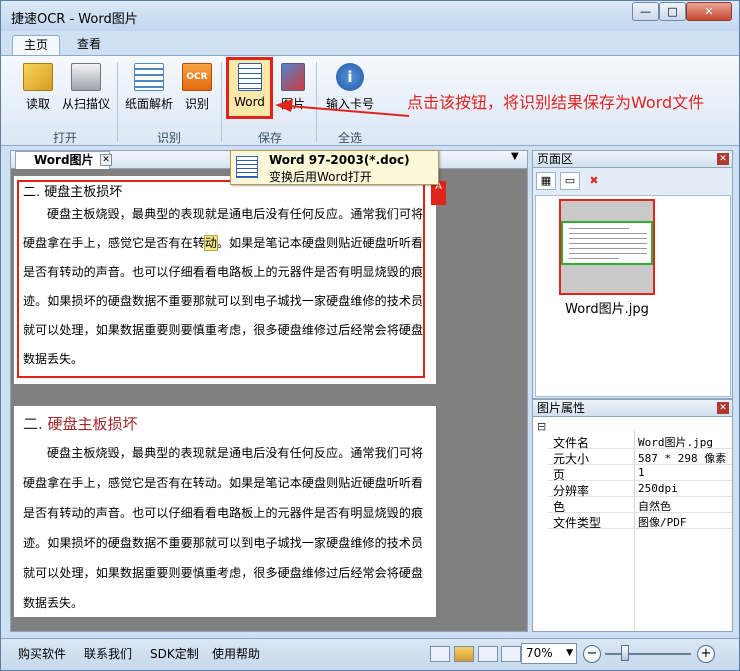 The height and width of the screenshot is (671, 740). What do you see at coordinates (370, 654) in the screenshot?
I see `status-bar: 购买软件 联系我们 SDK定制 使用帮助 70% ▼ − +` at bounding box center [370, 654].